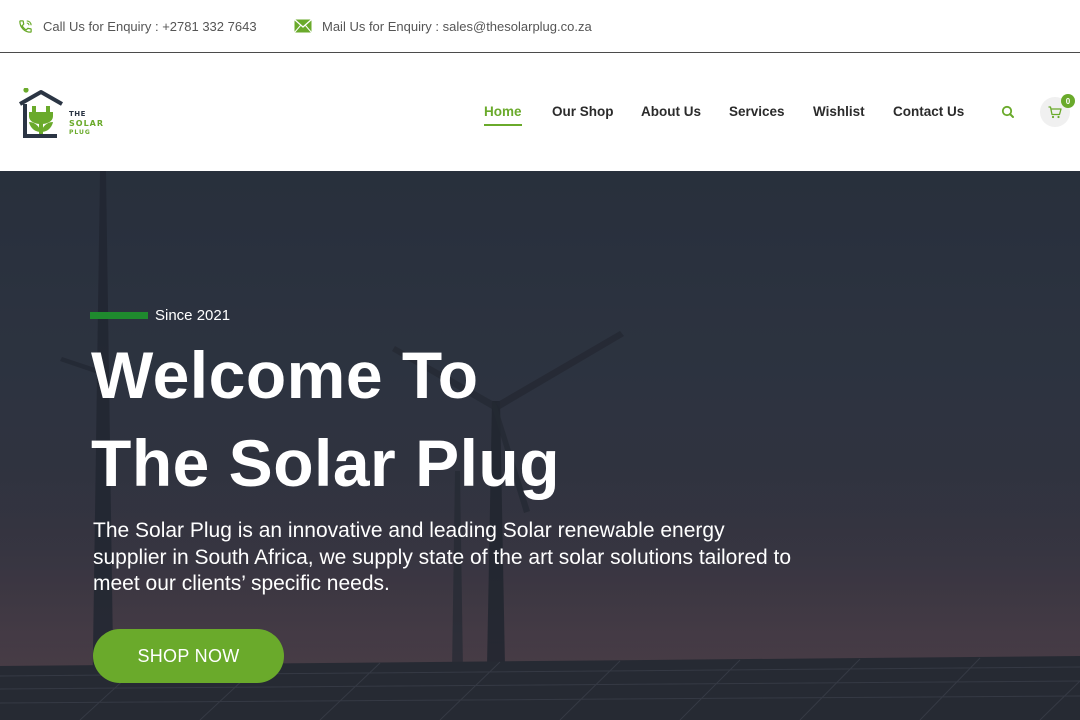 This screenshot has height=720, width=1080. I want to click on hero-headline: Welcome To The Solar Plug, so click(325, 419).